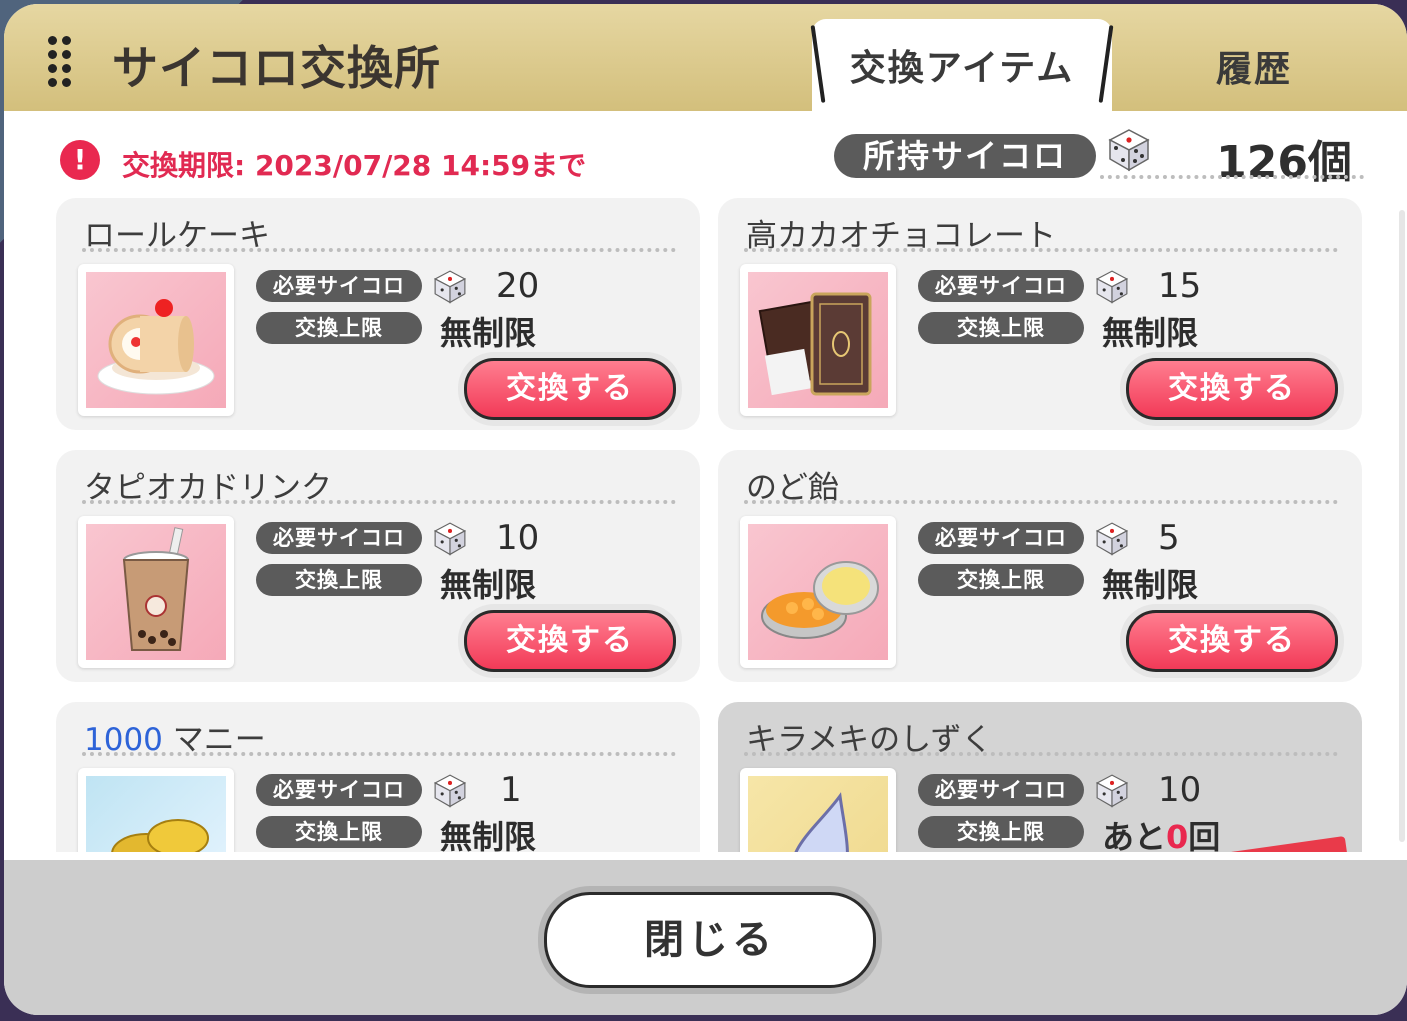 Image resolution: width=1407 pixels, height=1021 pixels. I want to click on exchange-limit-value: あと0回, so click(1161, 832).